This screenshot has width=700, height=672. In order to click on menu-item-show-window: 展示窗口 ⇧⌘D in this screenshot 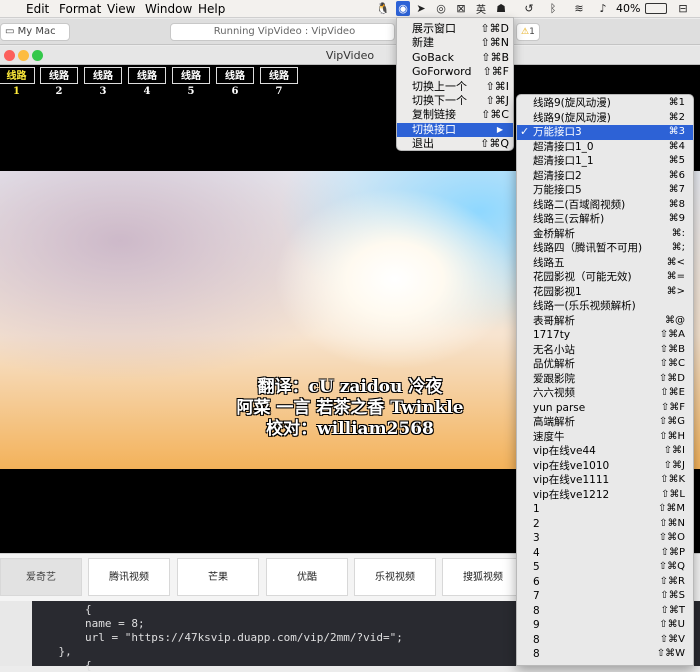, I will do `click(455, 29)`.